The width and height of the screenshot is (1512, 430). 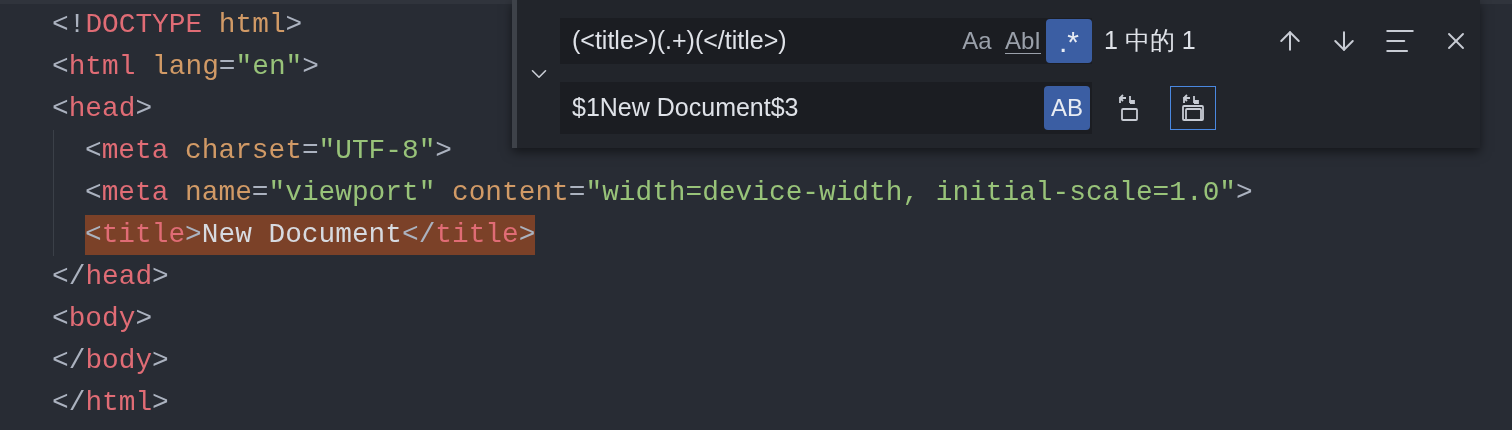 I want to click on code-line: <meta charset="UTF-8">, so click(x=269, y=151).